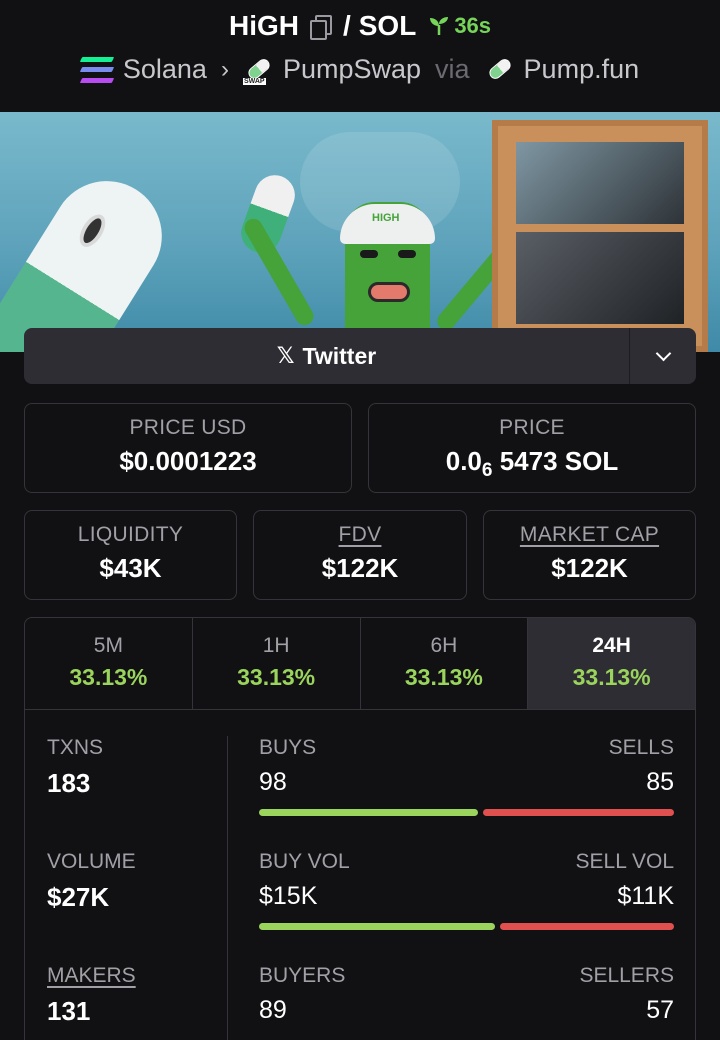 The width and height of the screenshot is (720, 1040). I want to click on banner-eye-left, so click(369, 254).